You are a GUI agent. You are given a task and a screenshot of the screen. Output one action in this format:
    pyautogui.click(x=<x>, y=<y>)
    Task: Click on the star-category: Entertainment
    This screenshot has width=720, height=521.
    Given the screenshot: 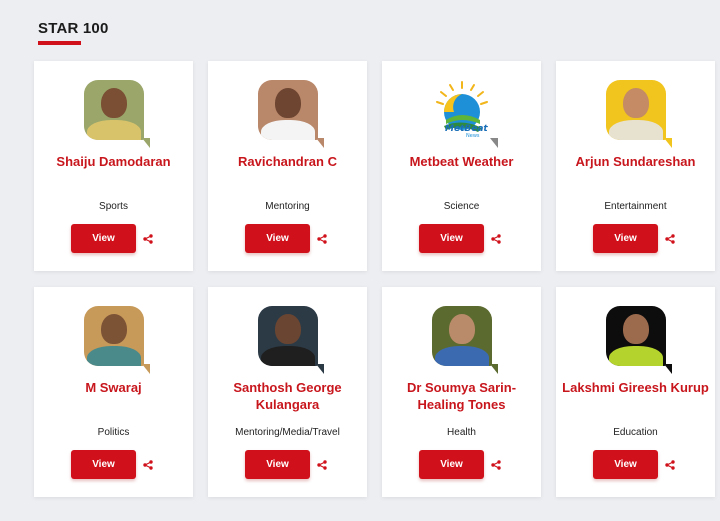 What is the action you would take?
    pyautogui.click(x=635, y=206)
    